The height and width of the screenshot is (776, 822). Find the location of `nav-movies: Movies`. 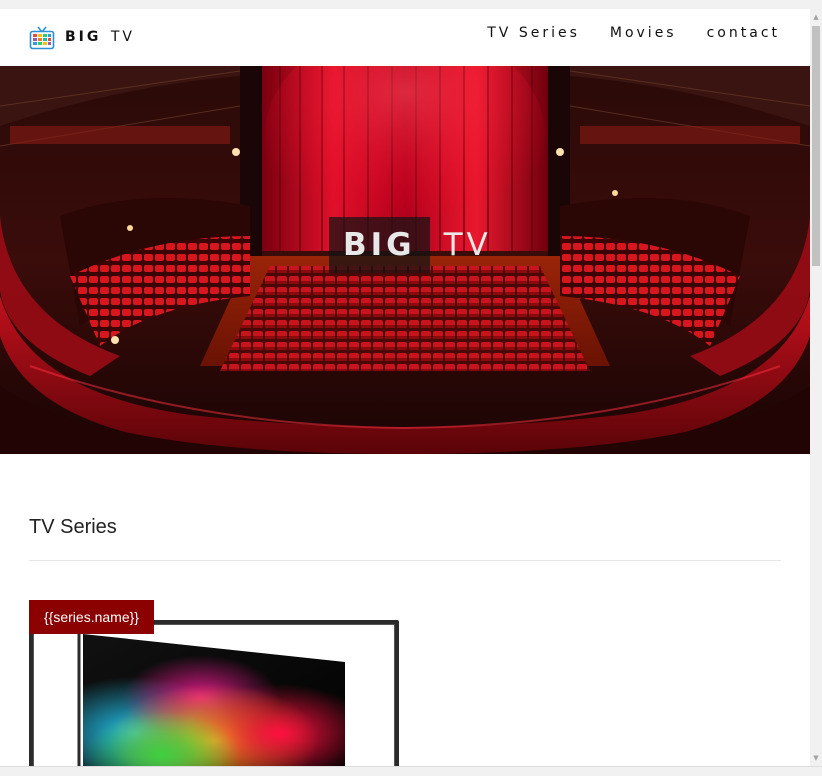

nav-movies: Movies is located at coordinates (643, 33).